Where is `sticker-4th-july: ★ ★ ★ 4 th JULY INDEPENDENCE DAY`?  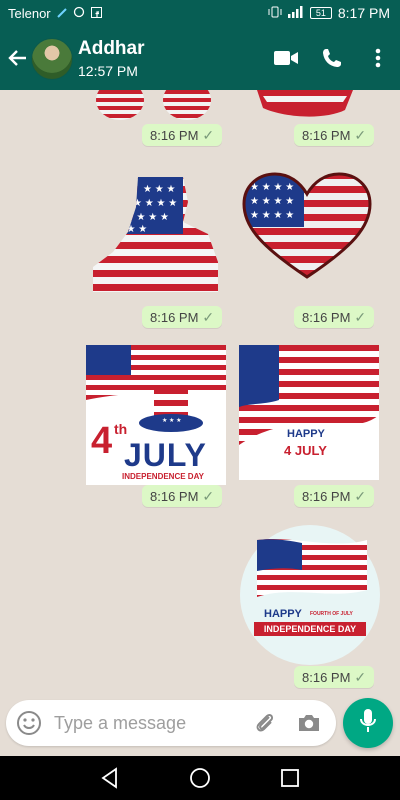 sticker-4th-july: ★ ★ ★ 4 th JULY INDEPENDENCE DAY is located at coordinates (156, 415).